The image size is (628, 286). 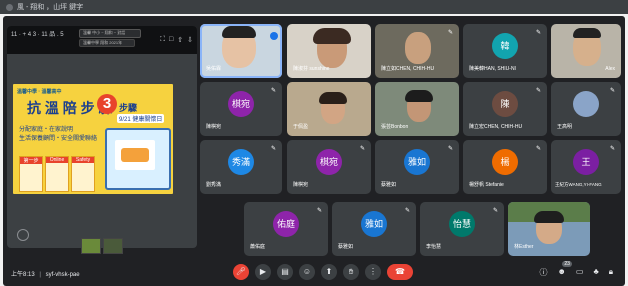 What do you see at coordinates (544, 272) in the screenshot?
I see `meeting-details-icon: ⓘ` at bounding box center [544, 272].